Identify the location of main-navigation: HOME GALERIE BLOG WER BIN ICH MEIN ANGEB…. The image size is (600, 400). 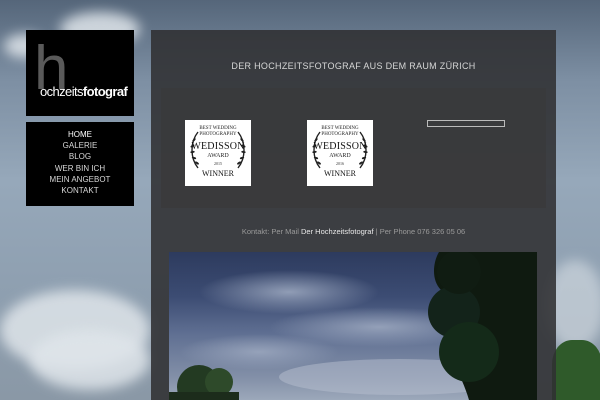
(80, 164).